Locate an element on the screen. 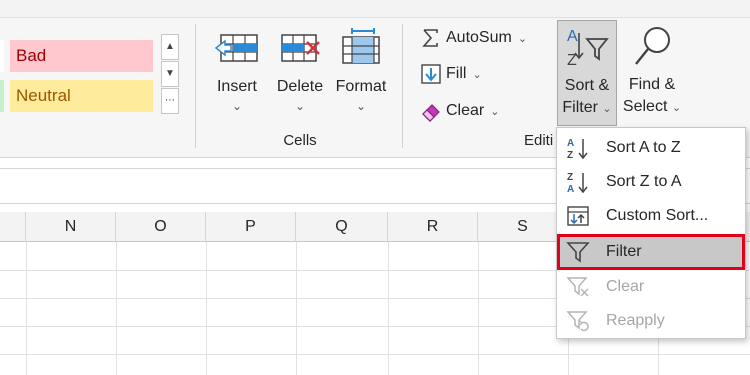  find-select-label-text: Select is located at coordinates (645, 106).